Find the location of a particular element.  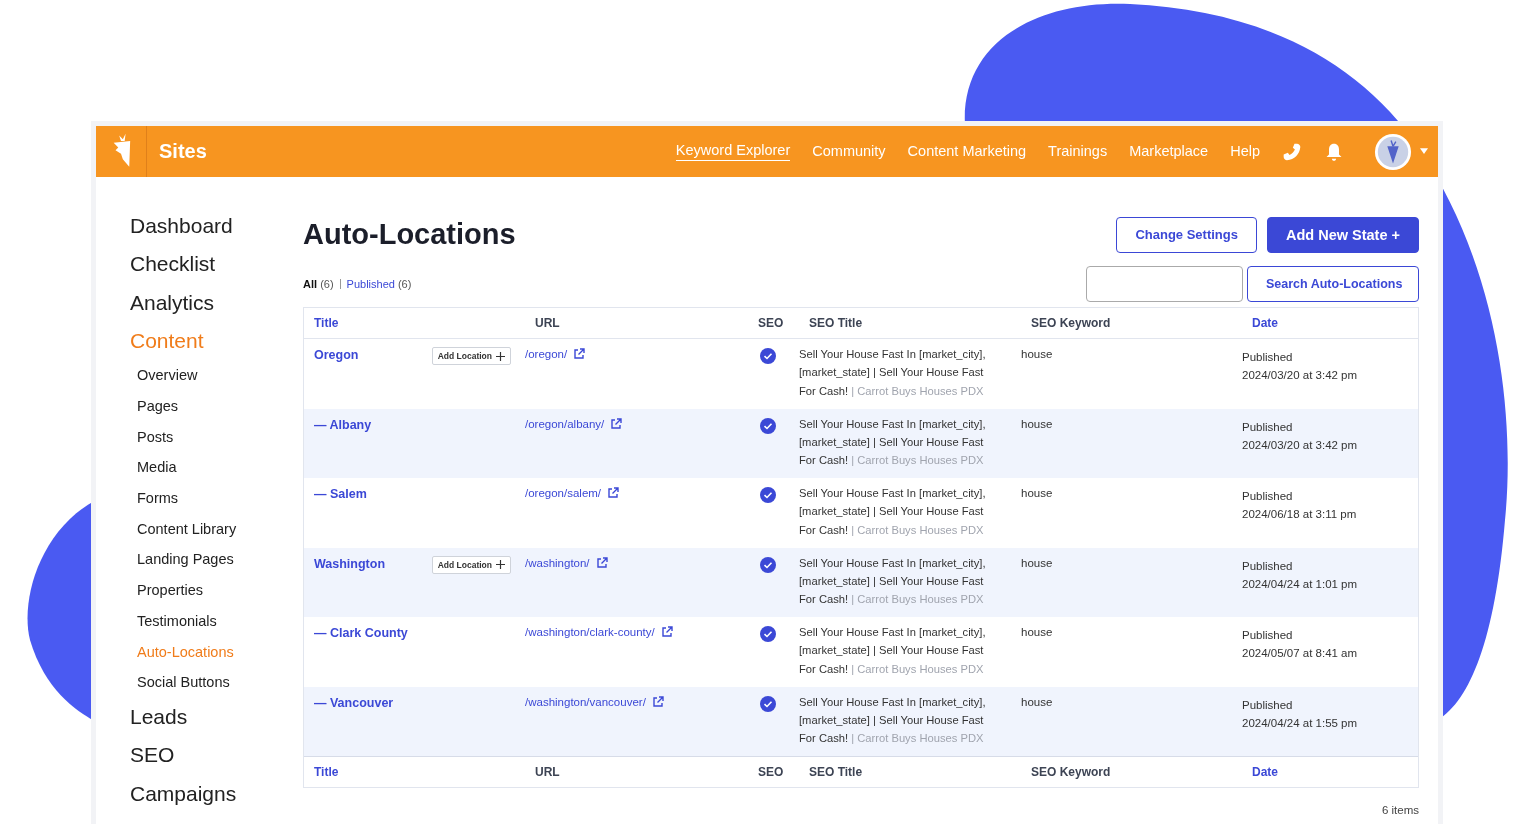

column-header: SEO Title is located at coordinates (836, 323).